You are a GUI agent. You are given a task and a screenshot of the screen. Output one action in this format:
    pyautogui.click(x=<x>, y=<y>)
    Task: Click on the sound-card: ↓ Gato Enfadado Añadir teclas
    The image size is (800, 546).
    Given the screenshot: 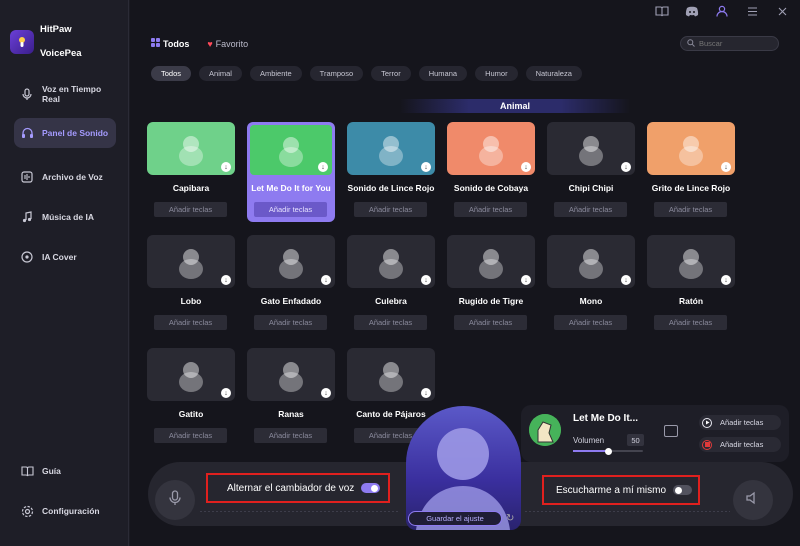 What is the action you would take?
    pyautogui.click(x=291, y=285)
    